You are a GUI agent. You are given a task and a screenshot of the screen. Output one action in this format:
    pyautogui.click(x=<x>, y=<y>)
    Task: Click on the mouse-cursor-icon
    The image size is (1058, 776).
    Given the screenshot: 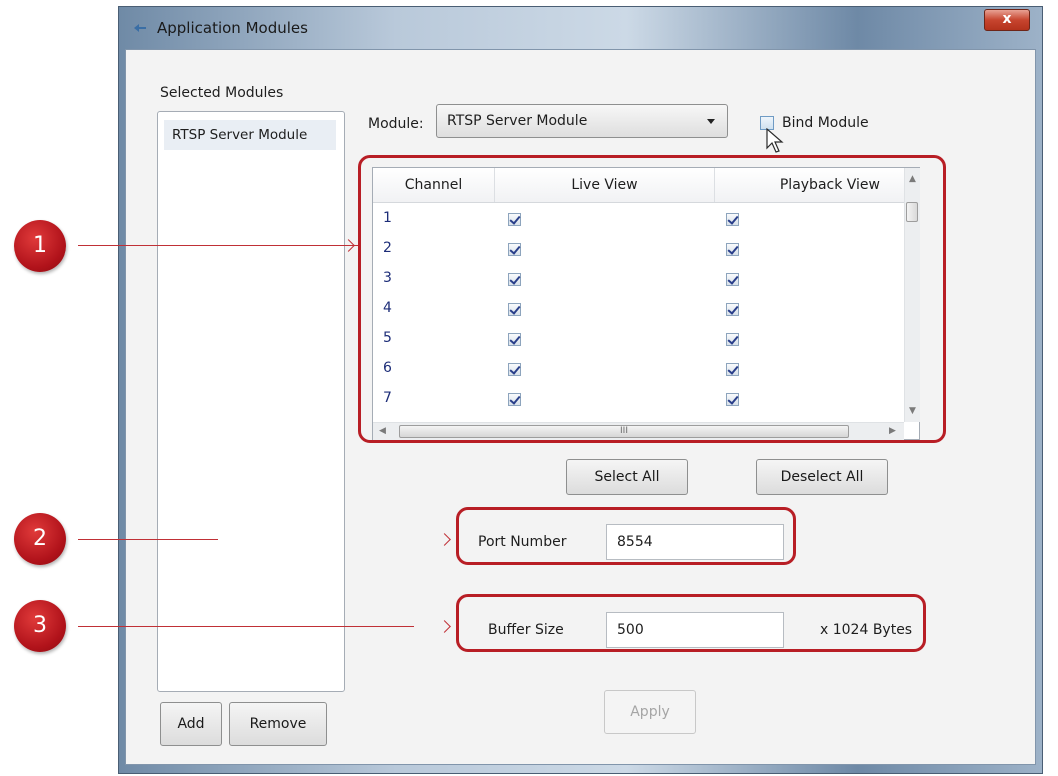 What is the action you would take?
    pyautogui.click(x=775, y=140)
    